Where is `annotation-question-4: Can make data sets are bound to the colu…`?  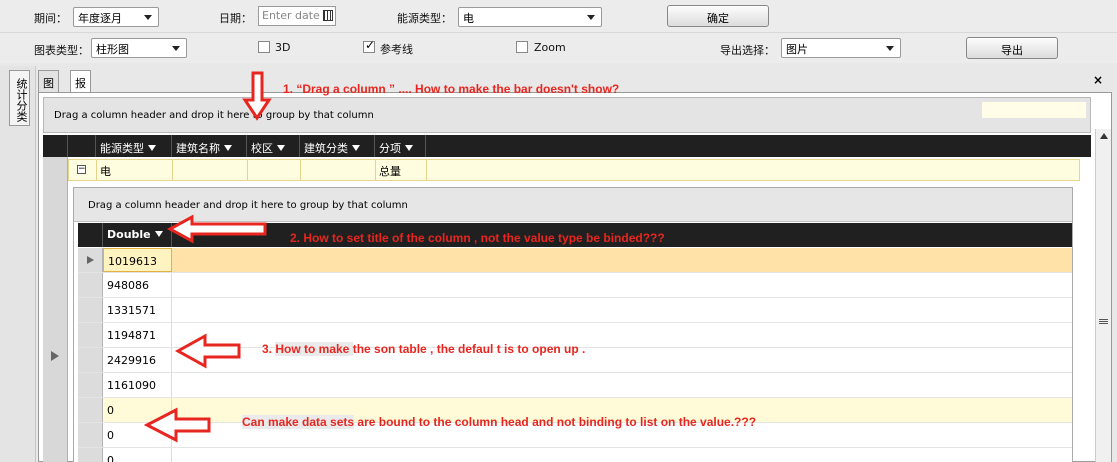
annotation-question-4: Can make data sets are bound to the colu… is located at coordinates (499, 422).